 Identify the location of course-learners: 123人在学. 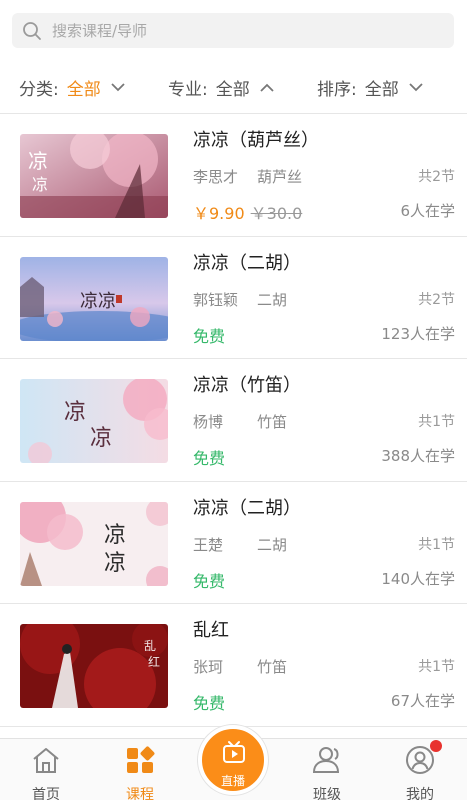
(418, 333).